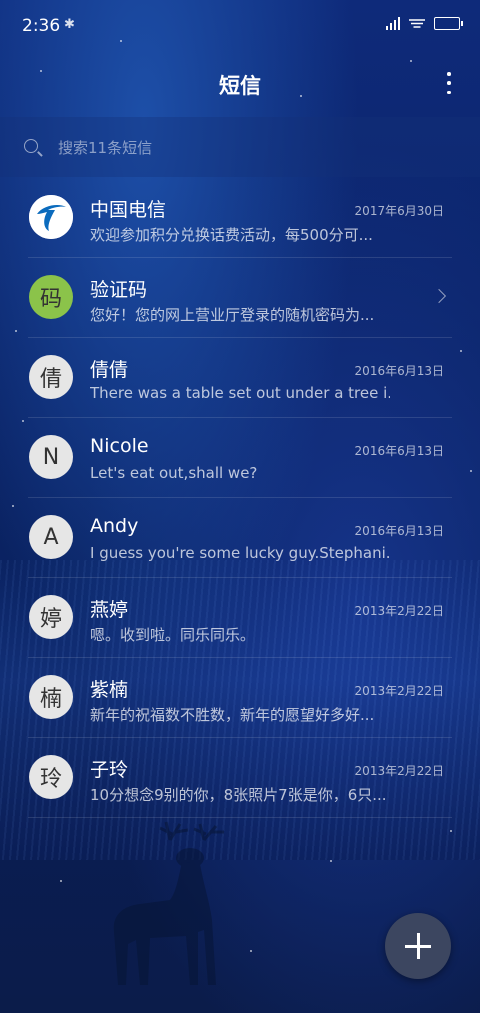 This screenshot has width=480, height=1013. I want to click on signal-icon, so click(393, 23).